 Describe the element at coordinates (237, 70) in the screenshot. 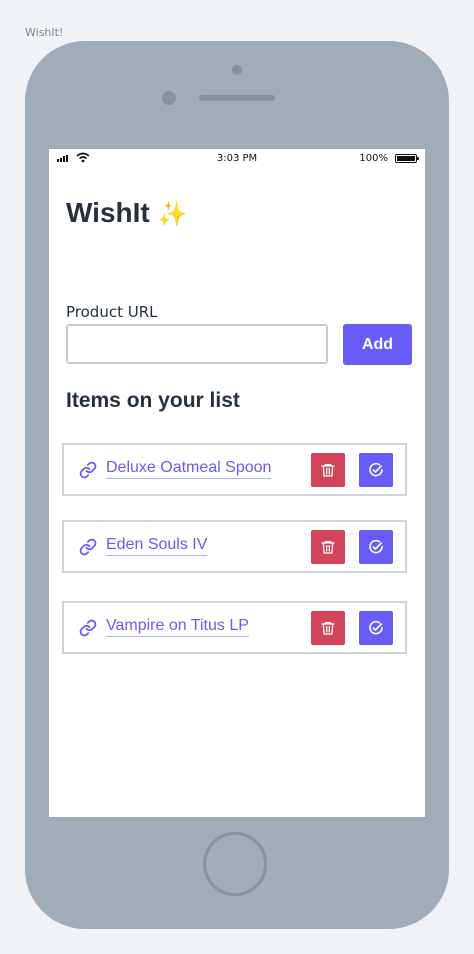

I see `phone-sensor` at that location.